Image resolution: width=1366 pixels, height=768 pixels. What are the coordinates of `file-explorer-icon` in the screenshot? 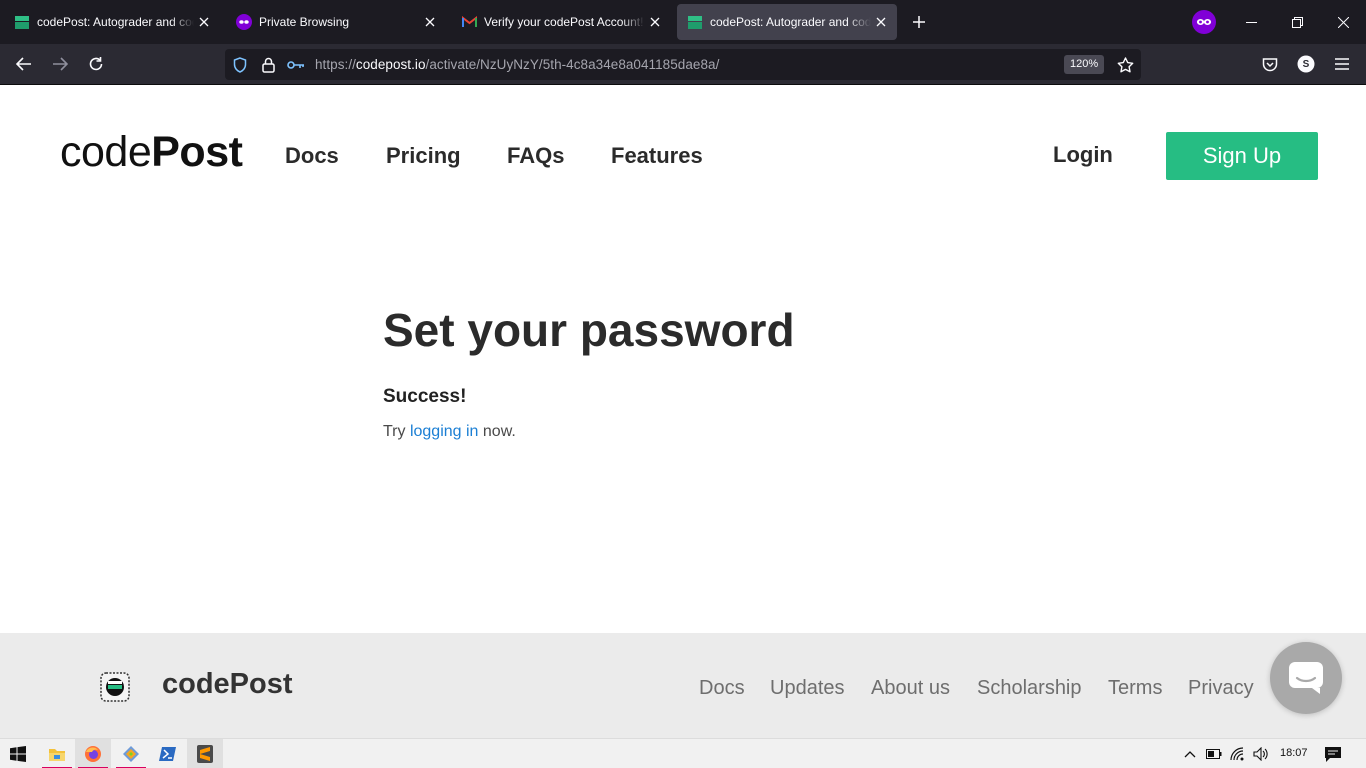 It's located at (57, 753).